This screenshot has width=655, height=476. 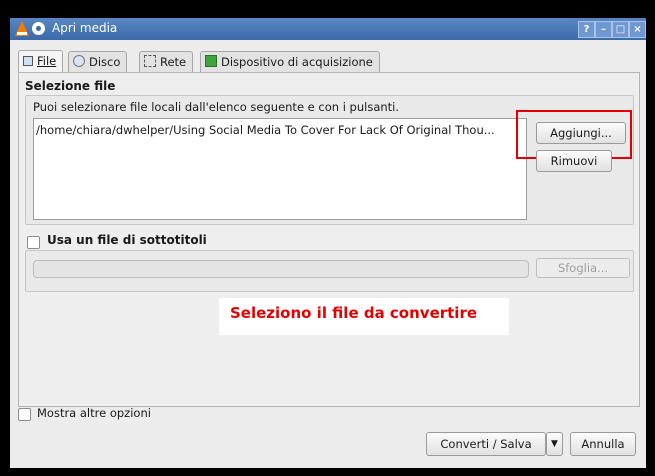 What do you see at coordinates (586, 29) in the screenshot?
I see `help-button: ?` at bounding box center [586, 29].